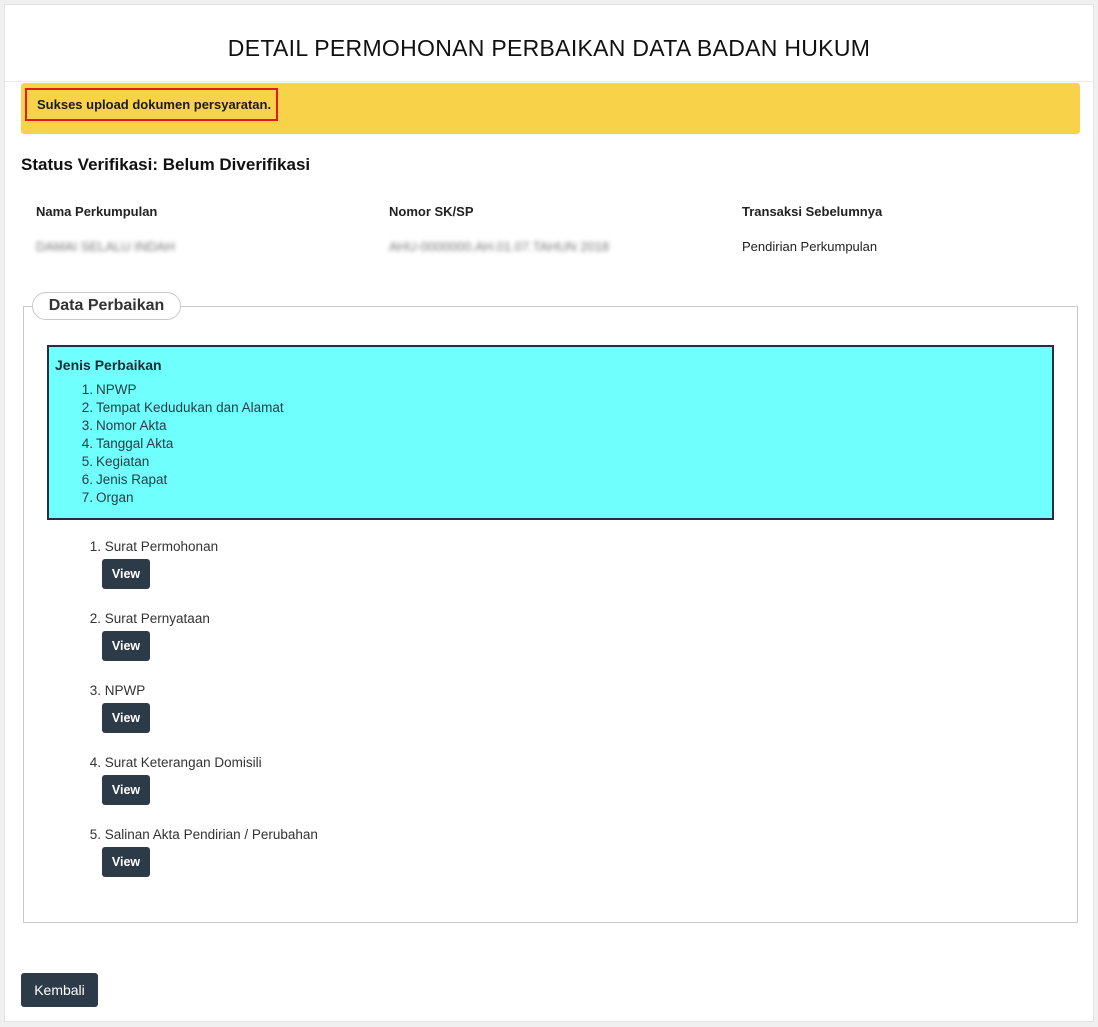  I want to click on list-item: 7. Organ, so click(107, 497).